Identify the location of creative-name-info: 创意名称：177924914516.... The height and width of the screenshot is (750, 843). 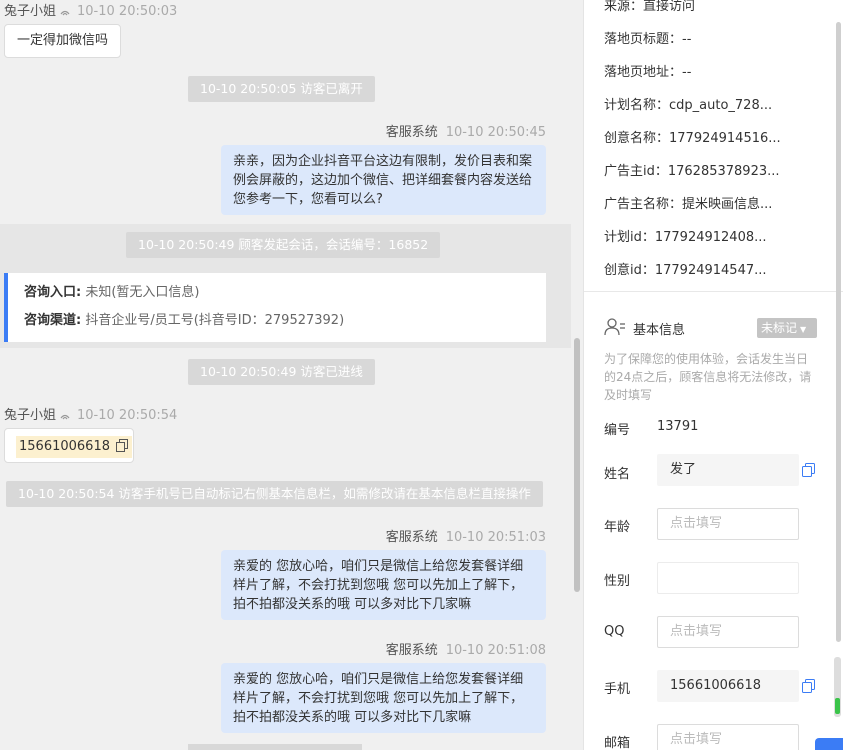
(692, 138).